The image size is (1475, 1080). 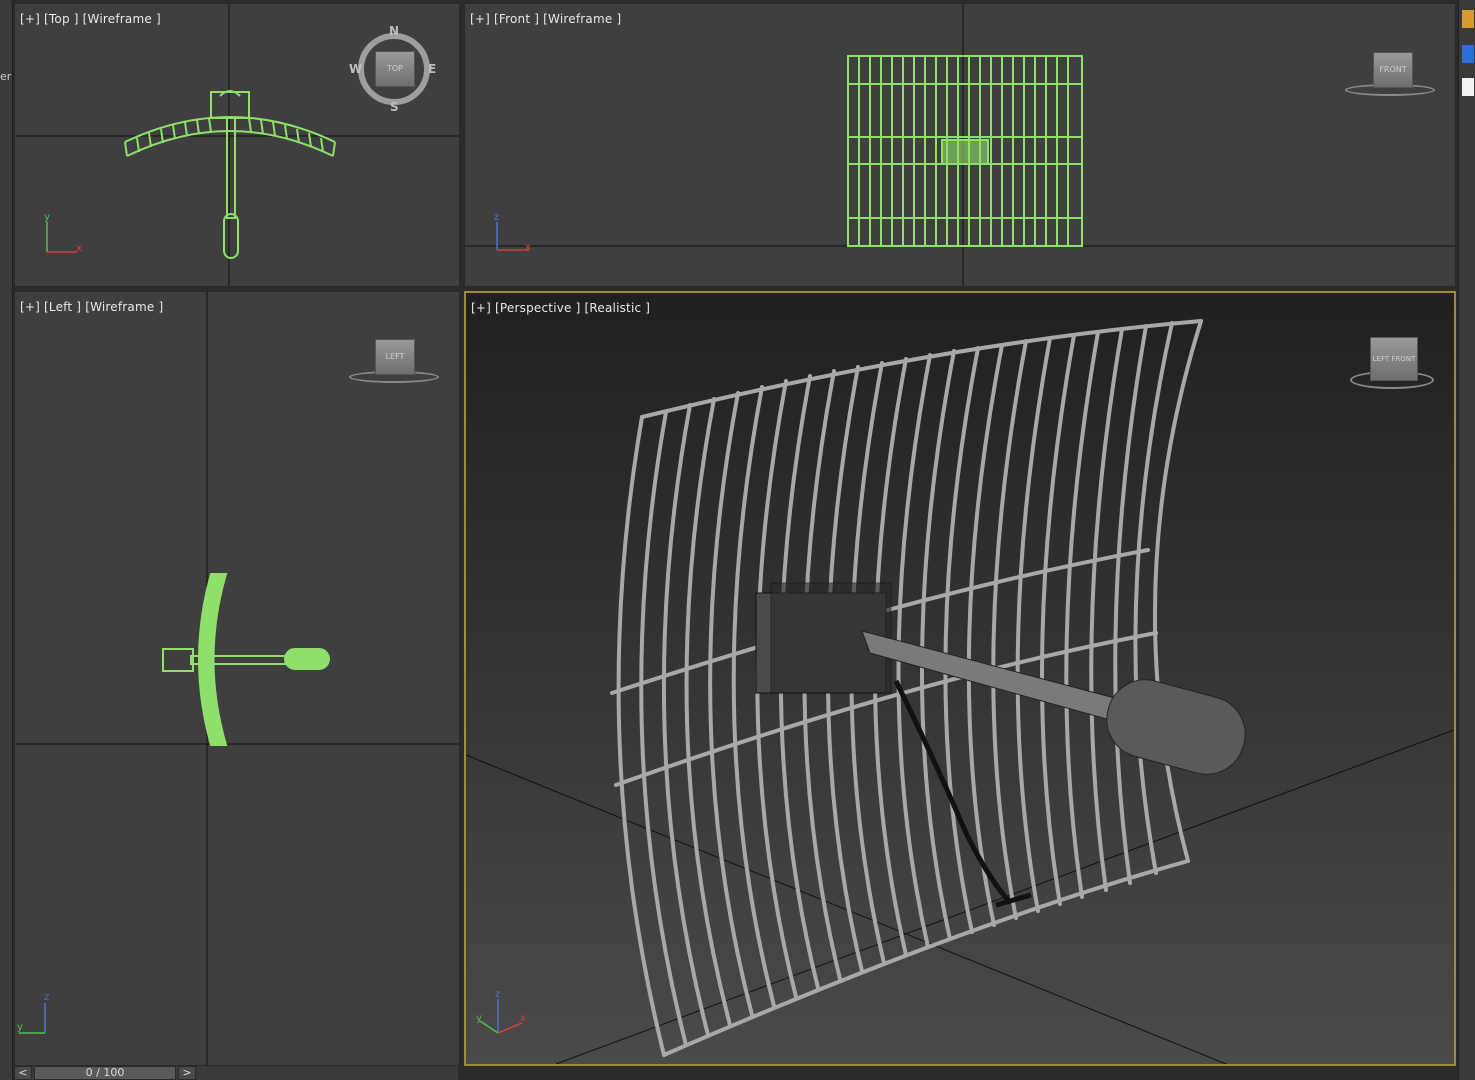 I want to click on tool-icon, so click(x=1468, y=19).